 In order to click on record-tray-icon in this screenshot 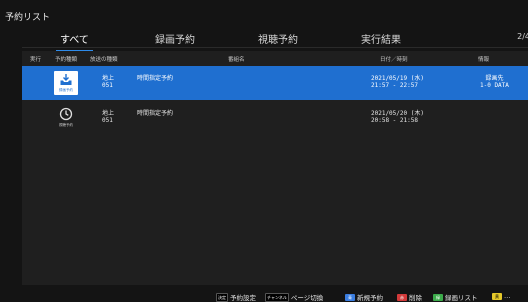, I will do `click(66, 79)`.